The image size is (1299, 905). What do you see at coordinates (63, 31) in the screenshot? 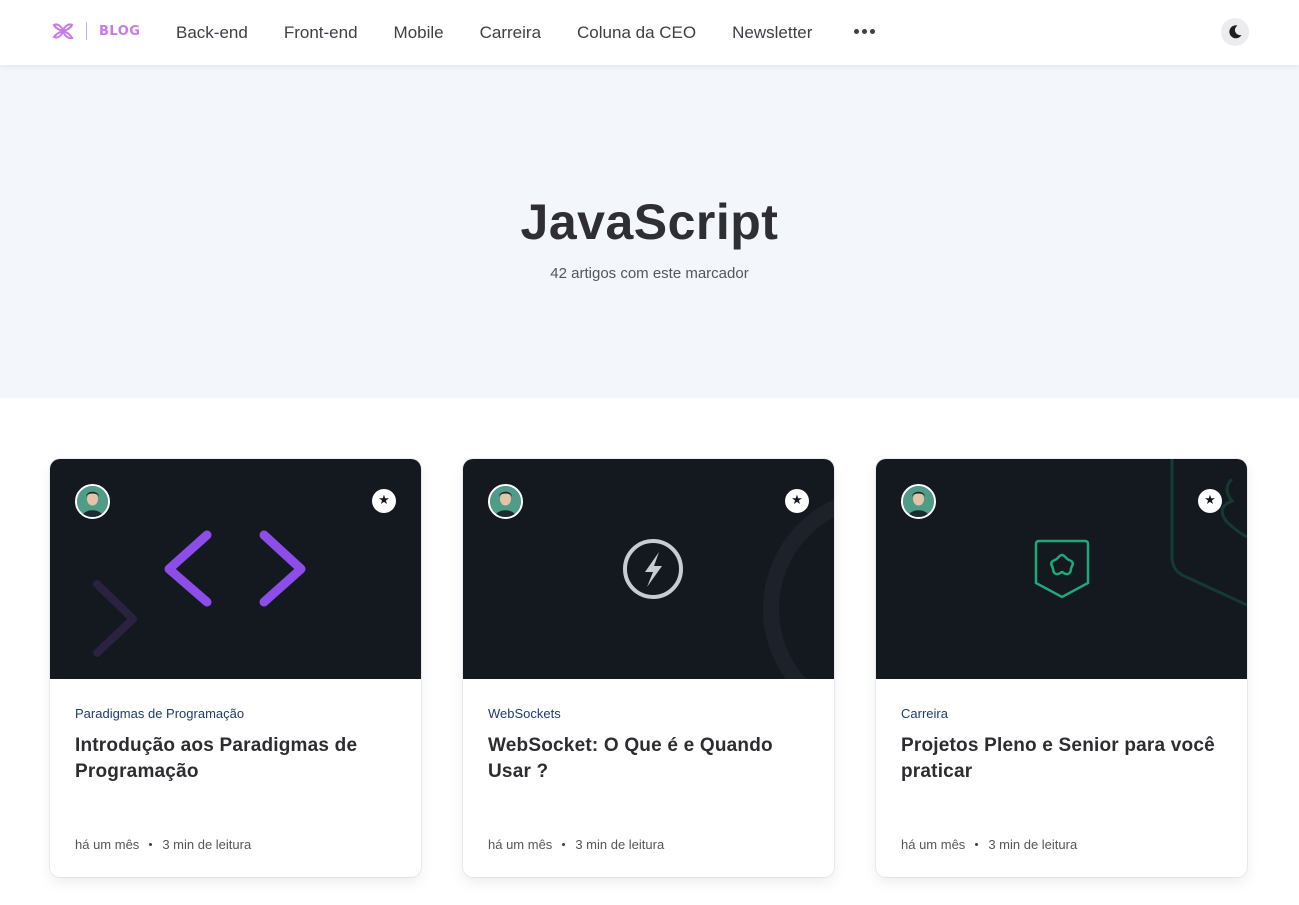
I see `brand-logo-icon` at bounding box center [63, 31].